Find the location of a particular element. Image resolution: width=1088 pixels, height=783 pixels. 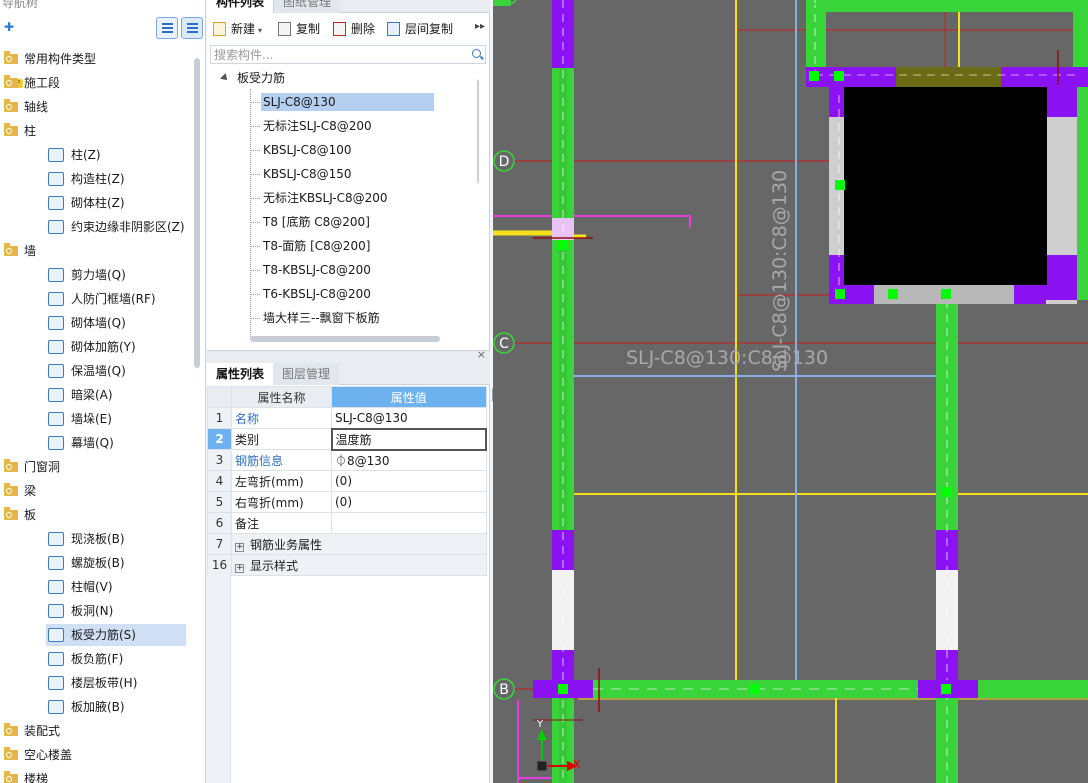

component-list-item: T8 [底筋 C8@200] is located at coordinates (310, 222).